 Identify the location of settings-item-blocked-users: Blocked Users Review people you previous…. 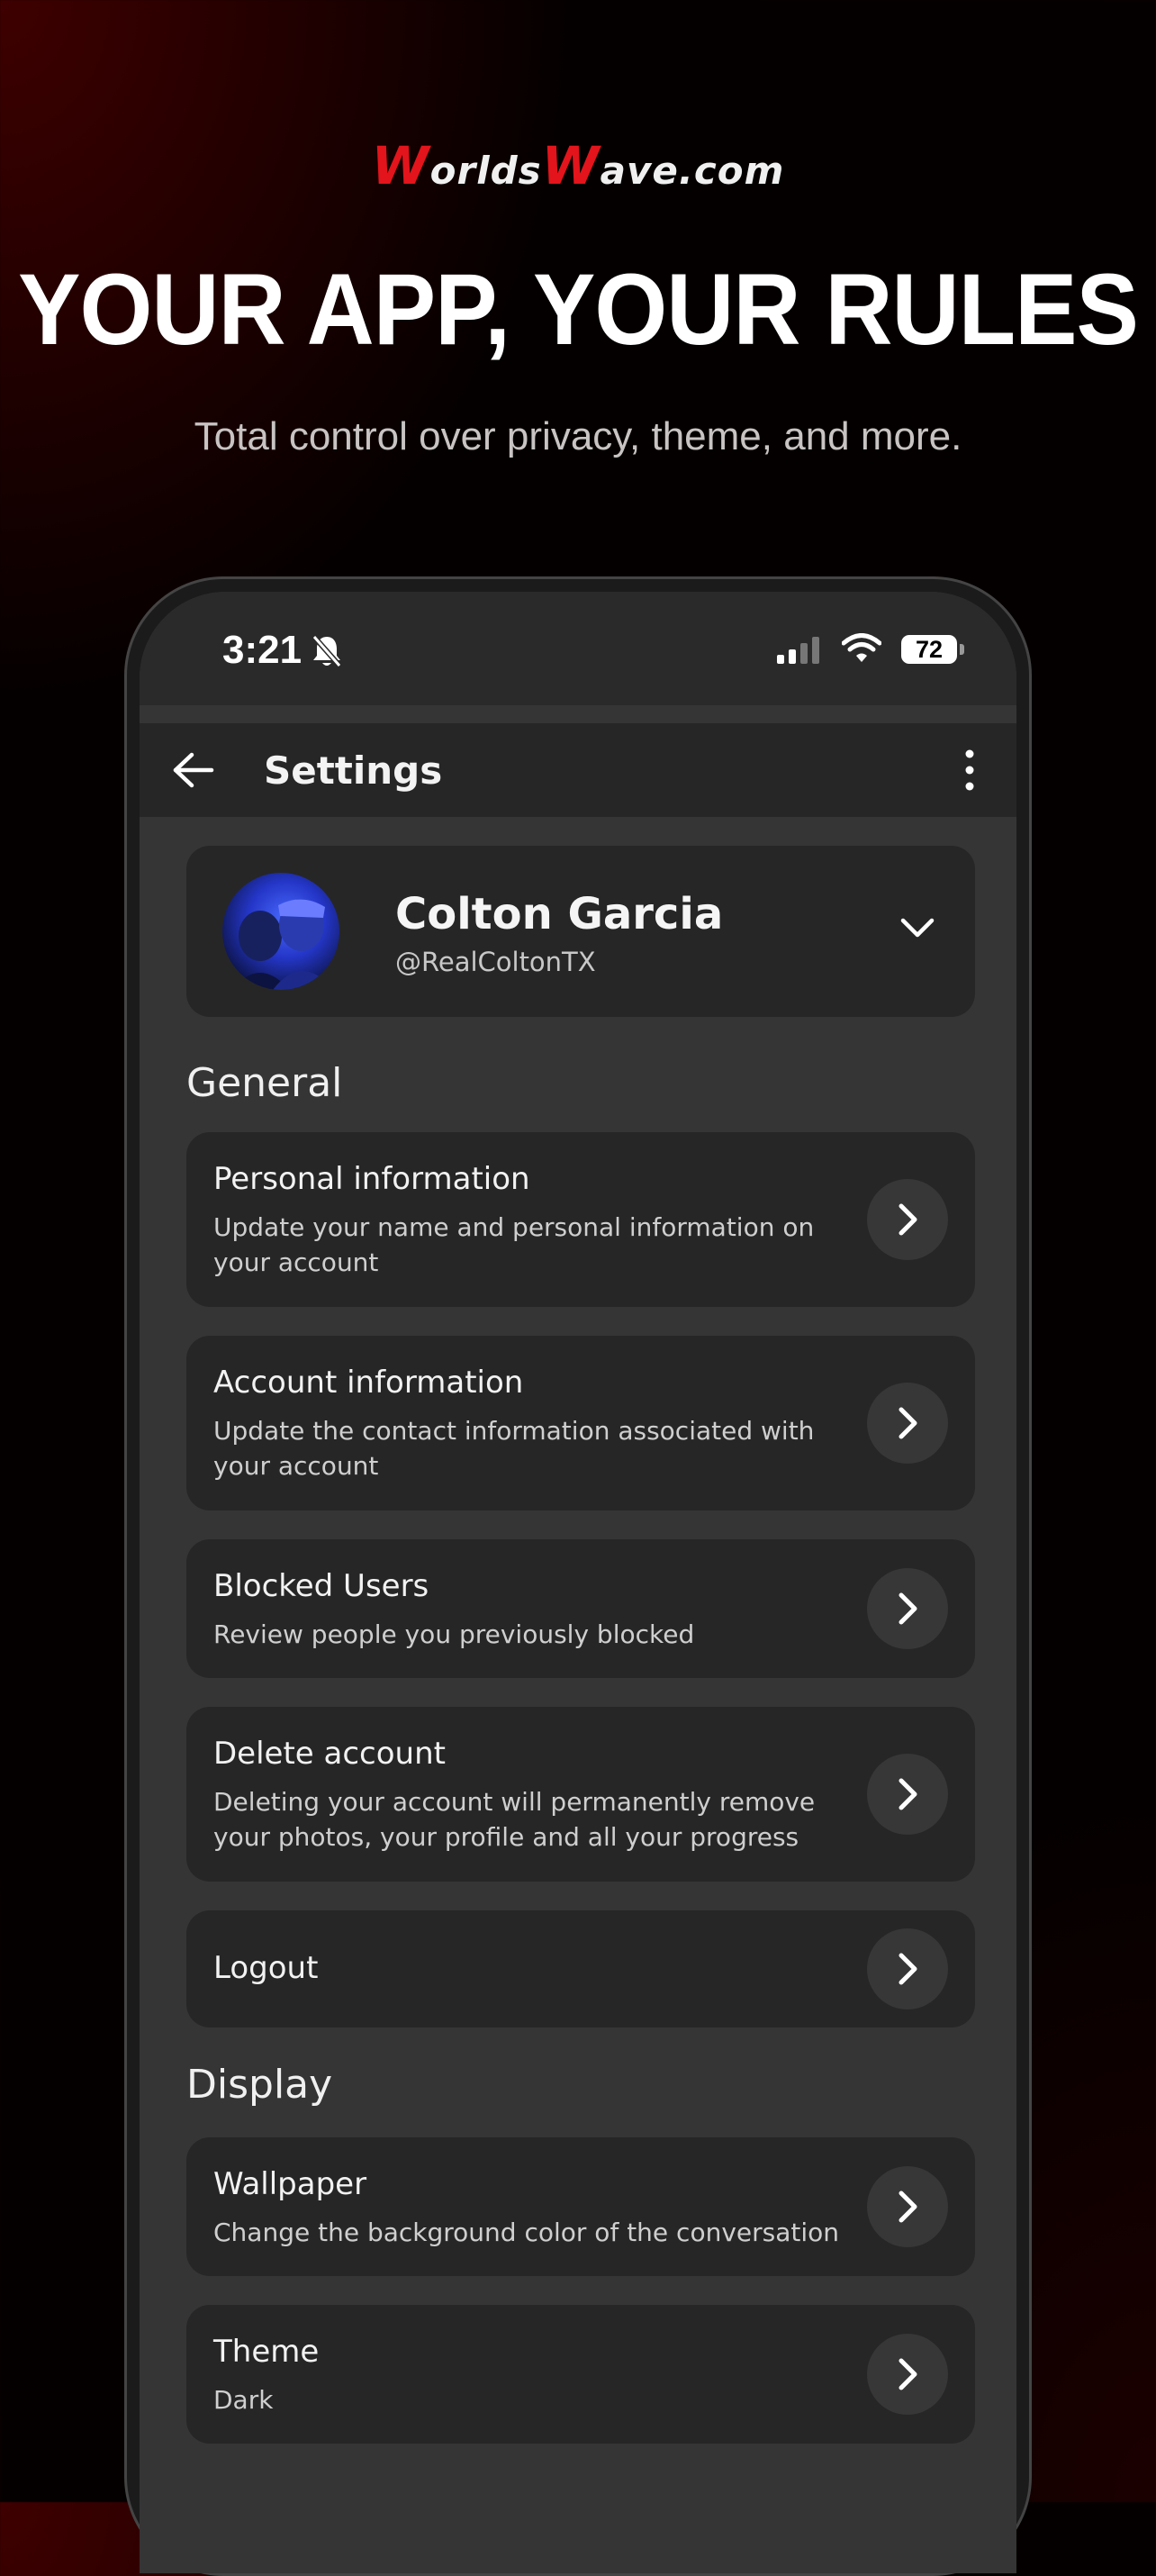
(580, 1608).